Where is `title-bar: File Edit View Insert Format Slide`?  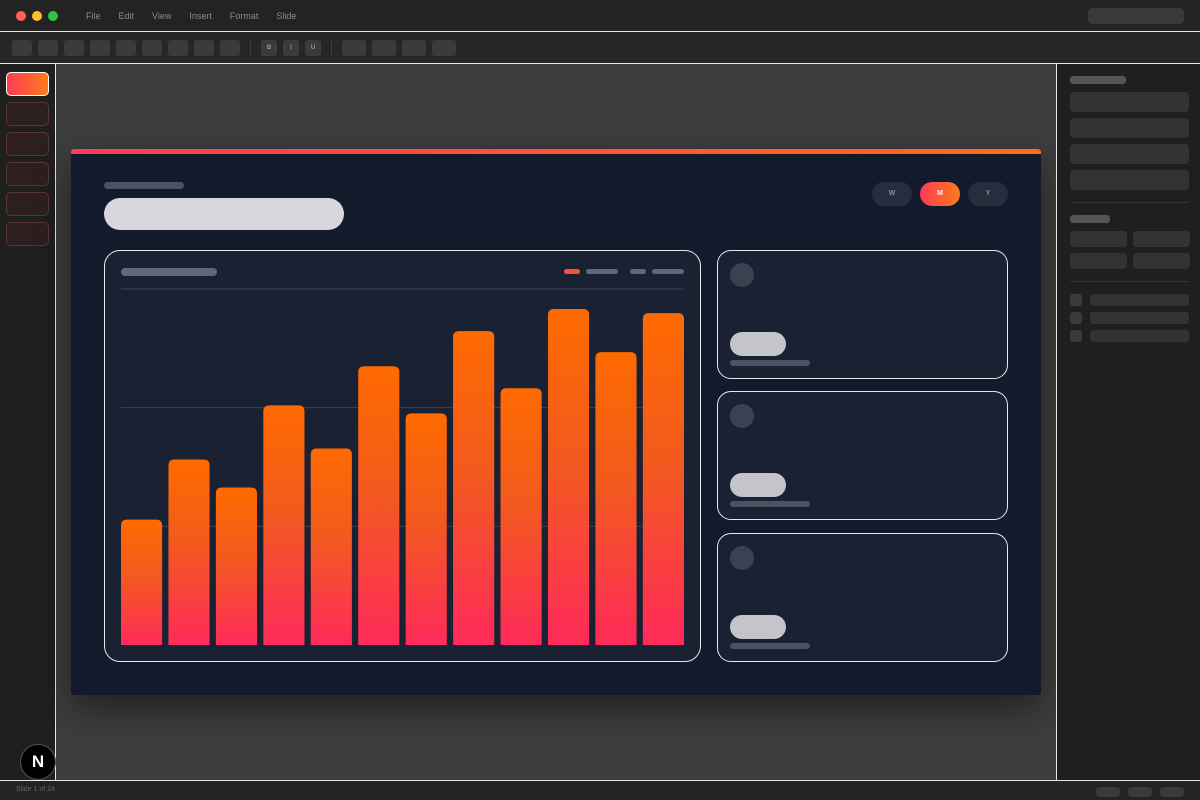
title-bar: File Edit View Insert Format Slide is located at coordinates (600, 16).